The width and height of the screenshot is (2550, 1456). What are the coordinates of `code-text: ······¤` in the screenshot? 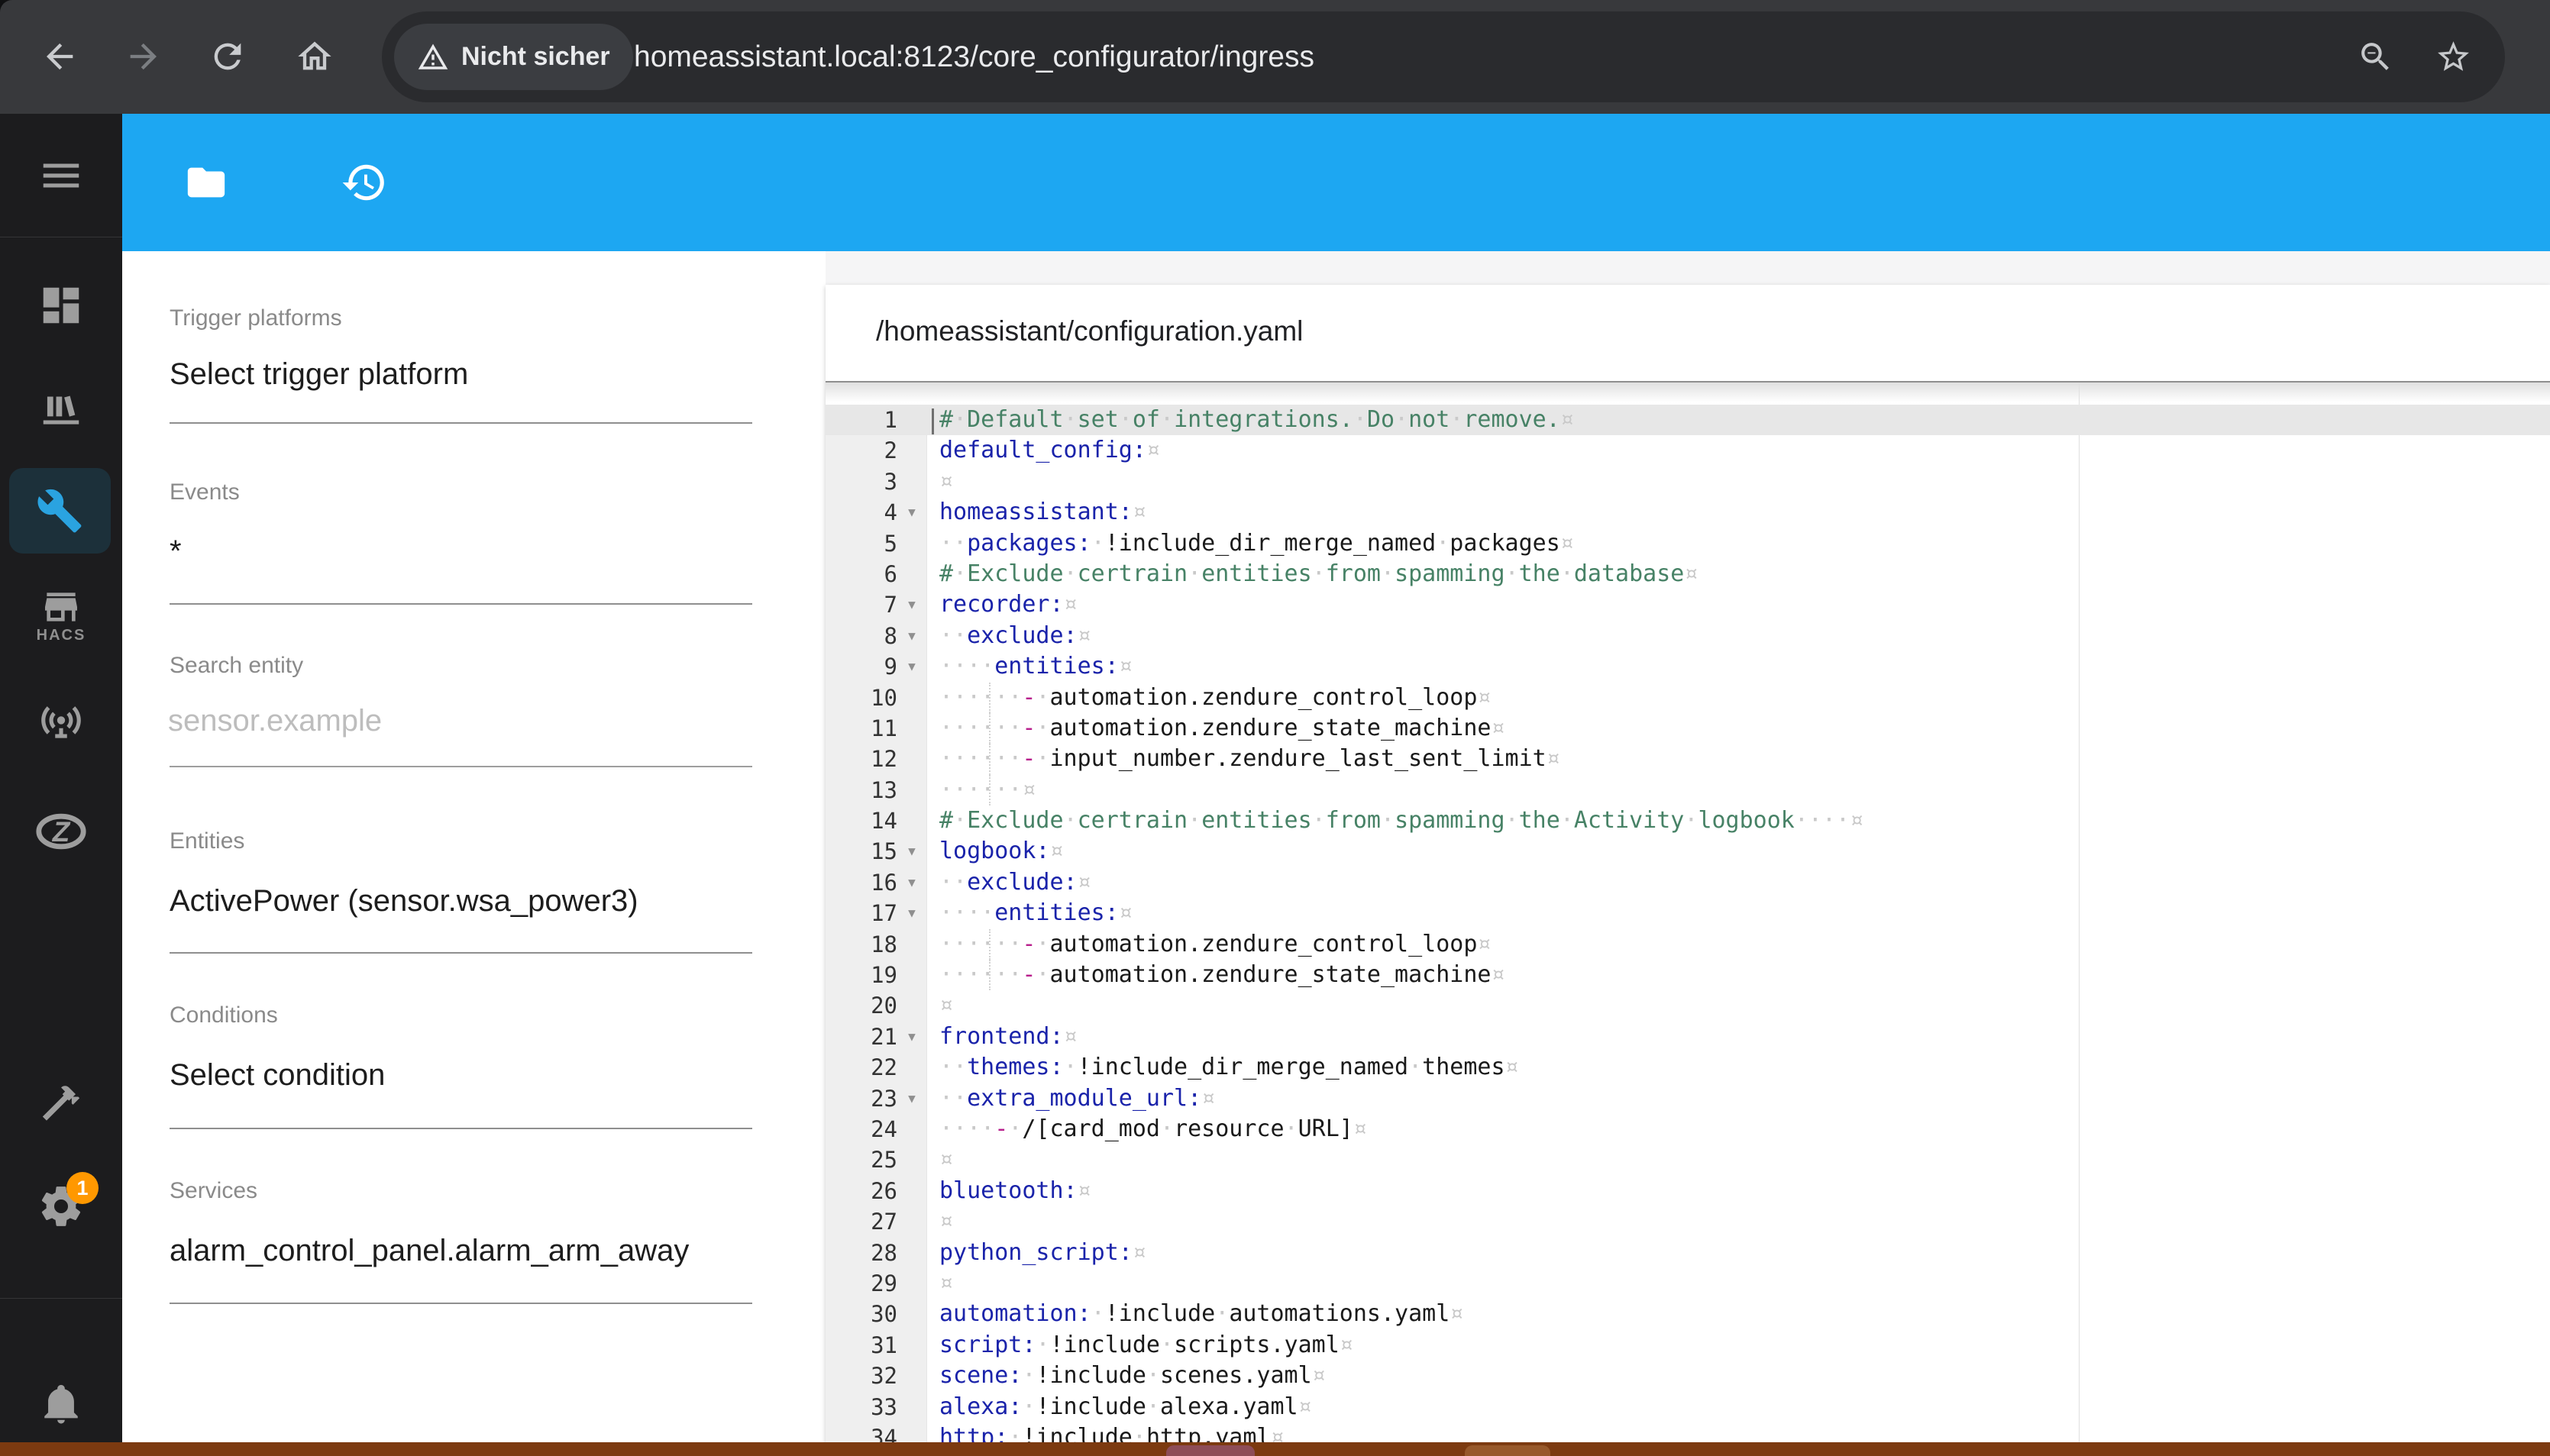 It's located at (1738, 790).